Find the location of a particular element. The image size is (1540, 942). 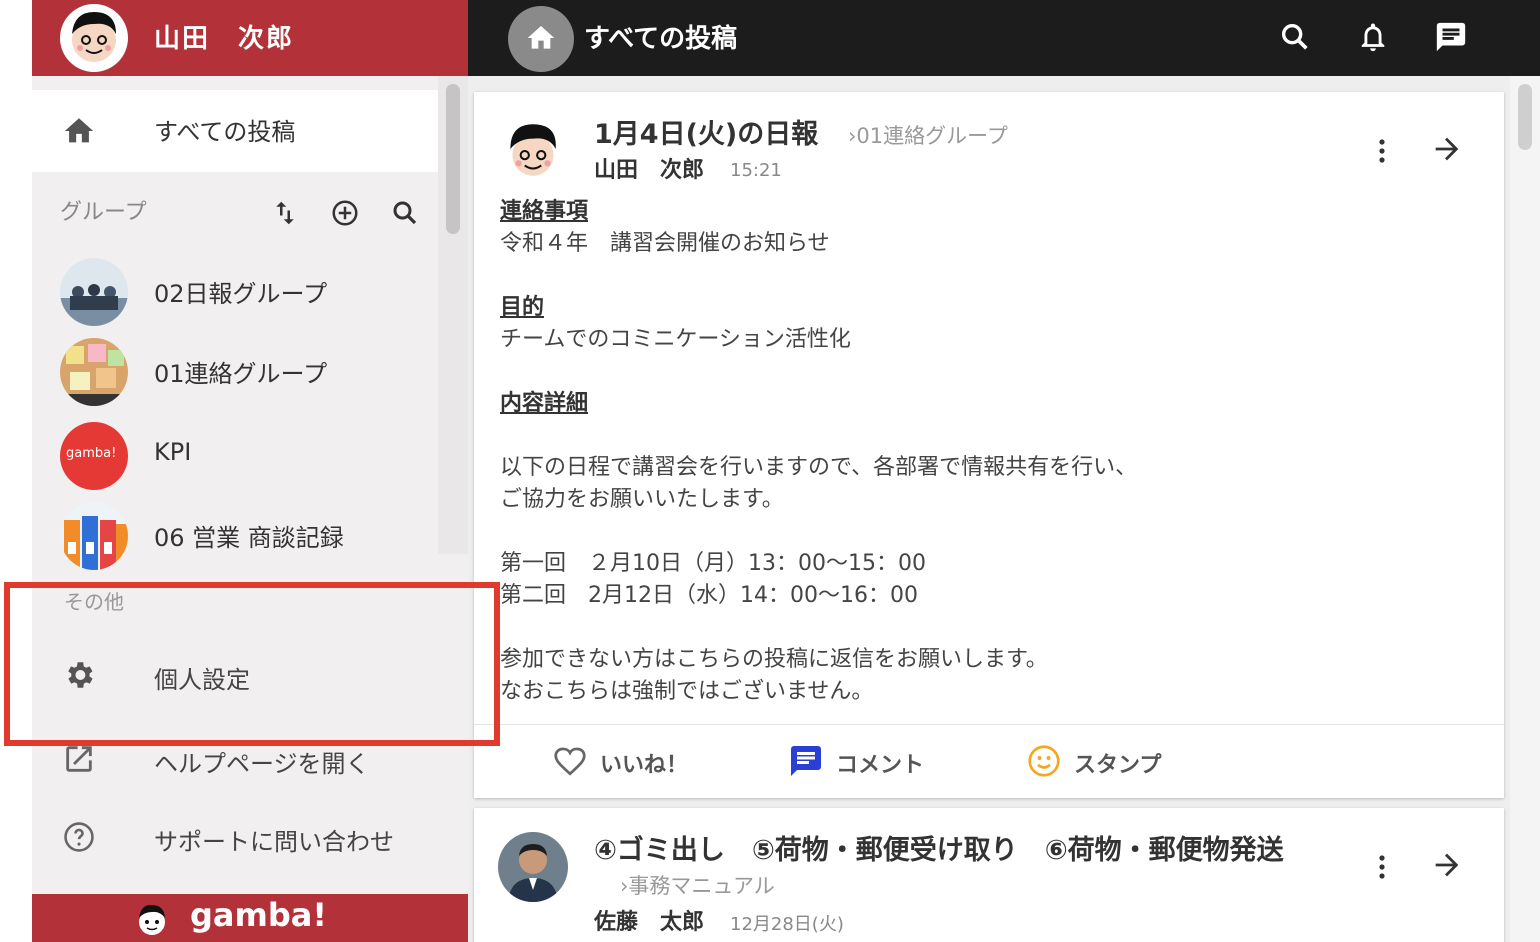

external-link-icon is located at coordinates (79, 759).